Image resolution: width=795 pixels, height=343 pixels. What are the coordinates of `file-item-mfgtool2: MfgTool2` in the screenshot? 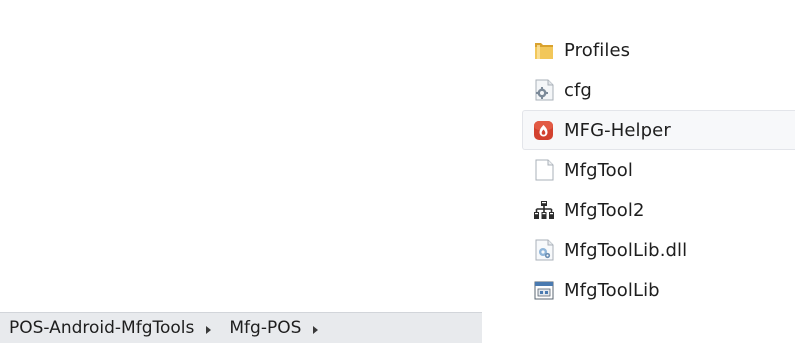 It's located at (658, 210).